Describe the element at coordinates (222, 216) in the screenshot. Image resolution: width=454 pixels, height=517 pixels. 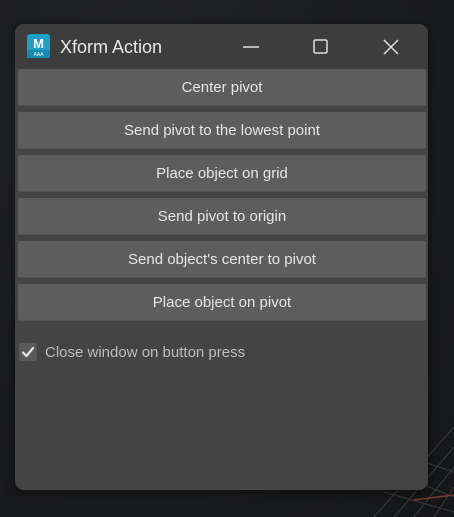
I see `send-pivot-to-origin-button: Send pivot to origin` at that location.